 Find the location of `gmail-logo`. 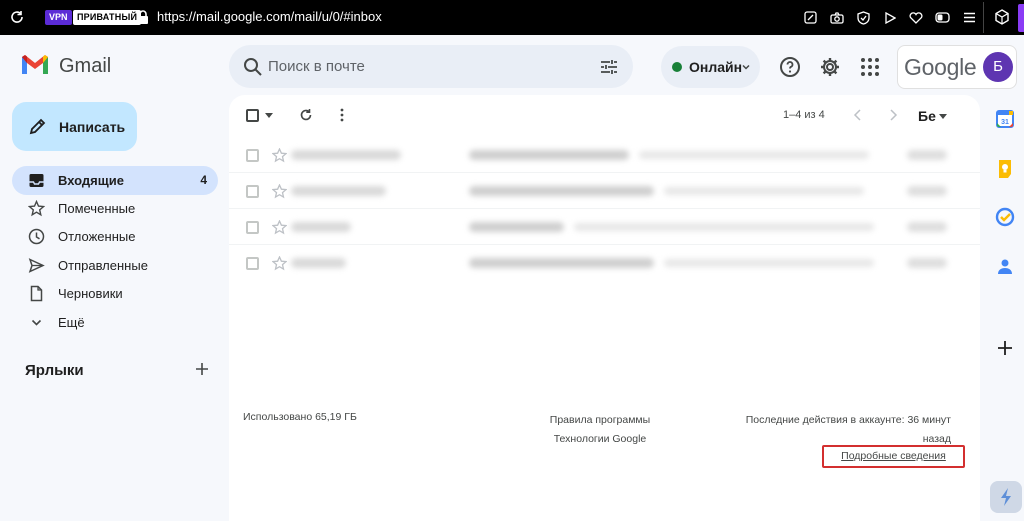

gmail-logo is located at coordinates (35, 64).